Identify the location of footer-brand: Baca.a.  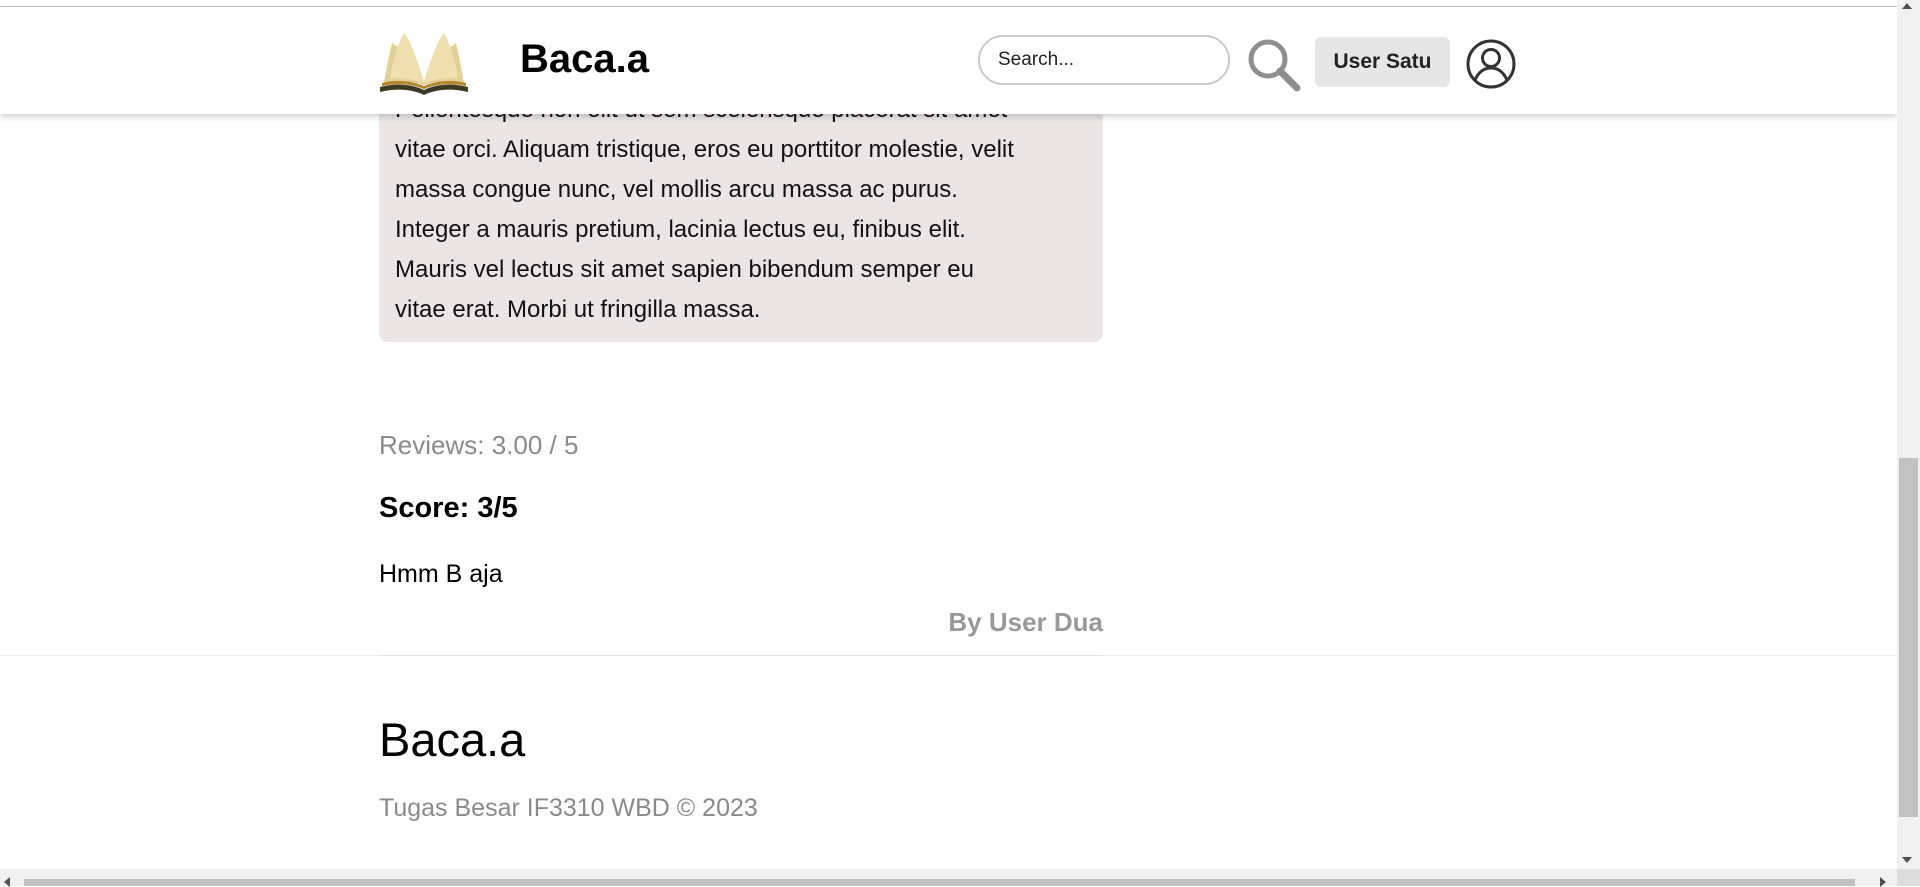
(452, 739).